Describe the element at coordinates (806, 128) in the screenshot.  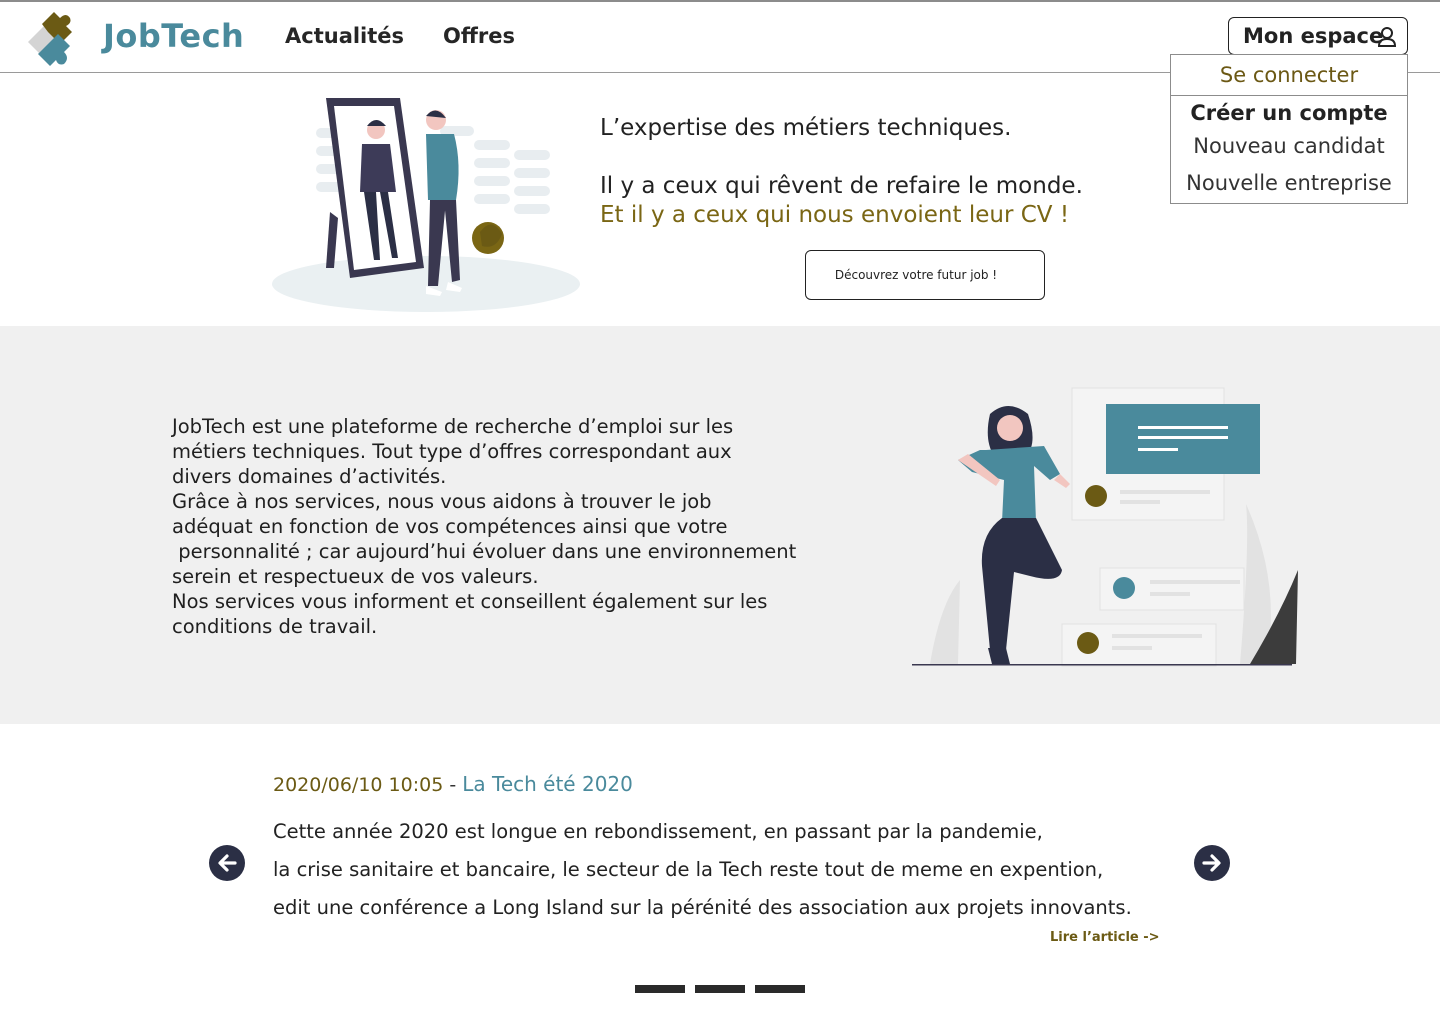
I see `hero-tagline: L’expertise des métiers techniques.` at that location.